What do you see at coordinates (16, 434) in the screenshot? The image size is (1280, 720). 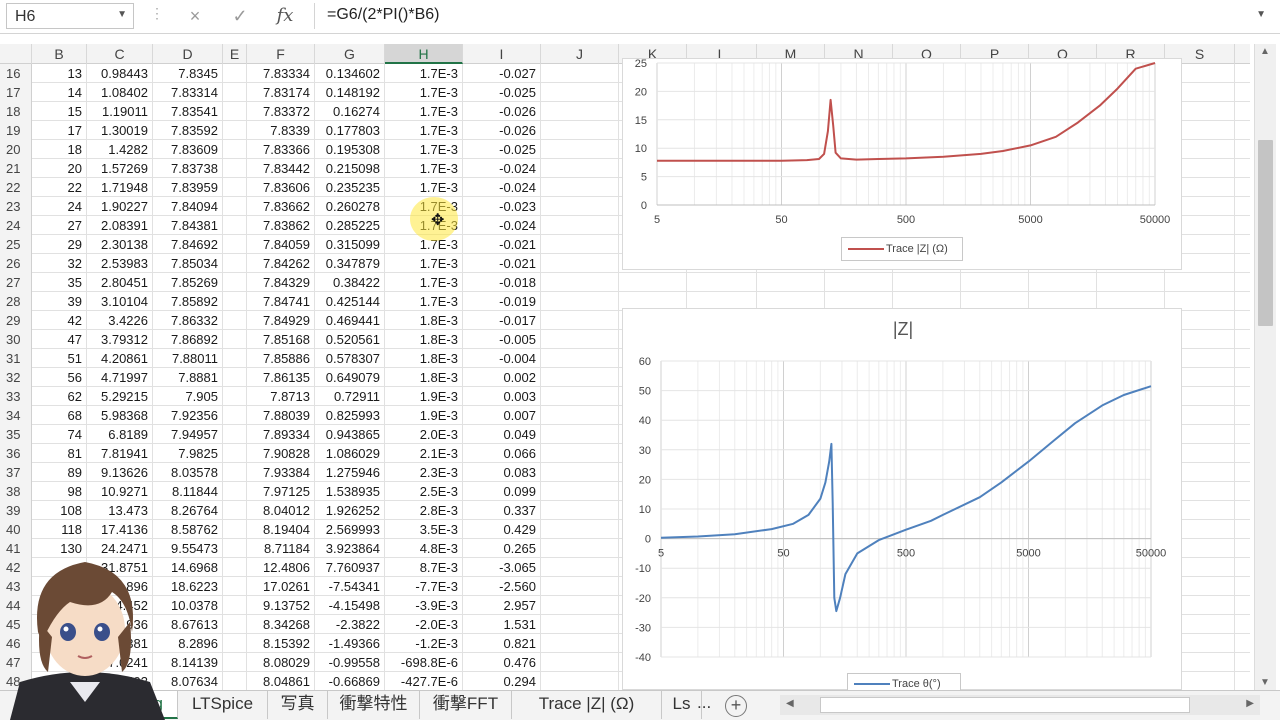 I see `row-number: 35` at bounding box center [16, 434].